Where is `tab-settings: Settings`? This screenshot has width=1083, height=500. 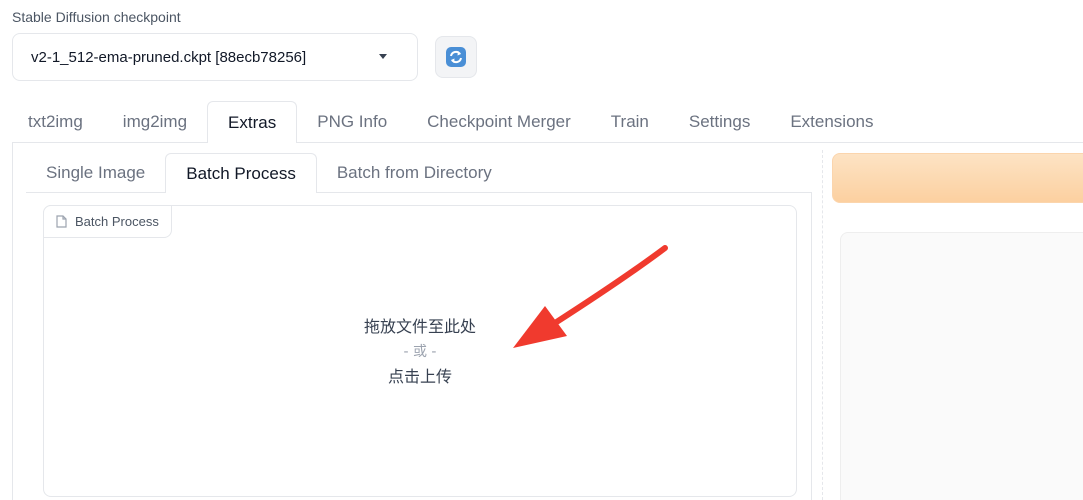 tab-settings: Settings is located at coordinates (719, 122).